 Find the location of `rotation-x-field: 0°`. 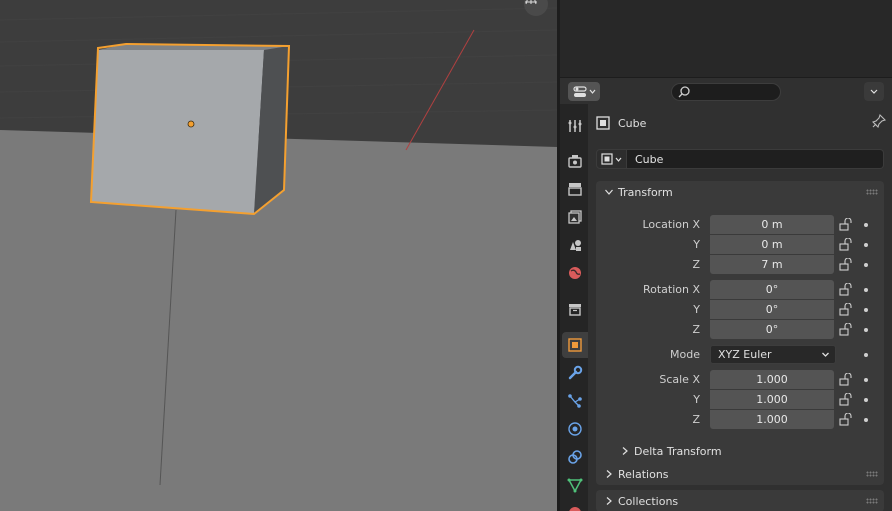

rotation-x-field: 0° is located at coordinates (772, 289).